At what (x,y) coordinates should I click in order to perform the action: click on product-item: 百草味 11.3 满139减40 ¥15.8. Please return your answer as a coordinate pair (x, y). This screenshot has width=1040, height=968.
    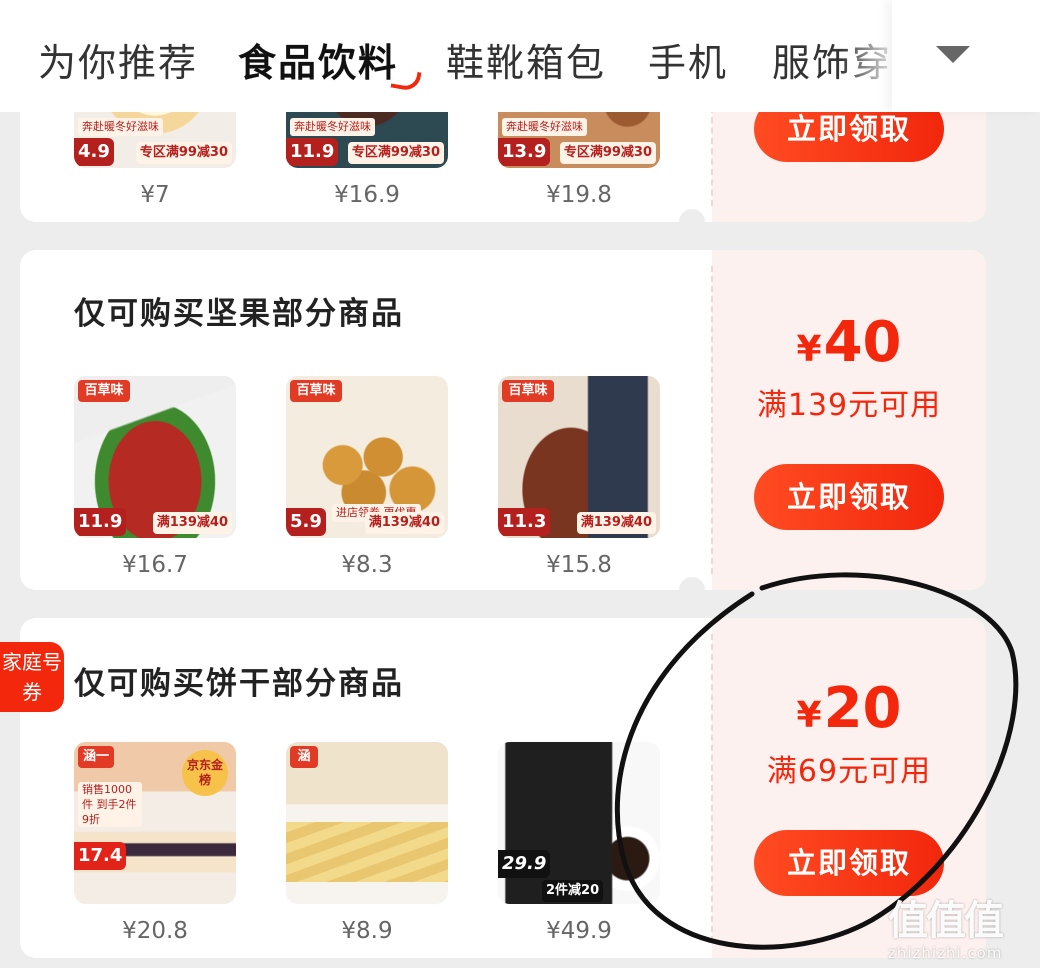
    Looking at the image, I should click on (579, 477).